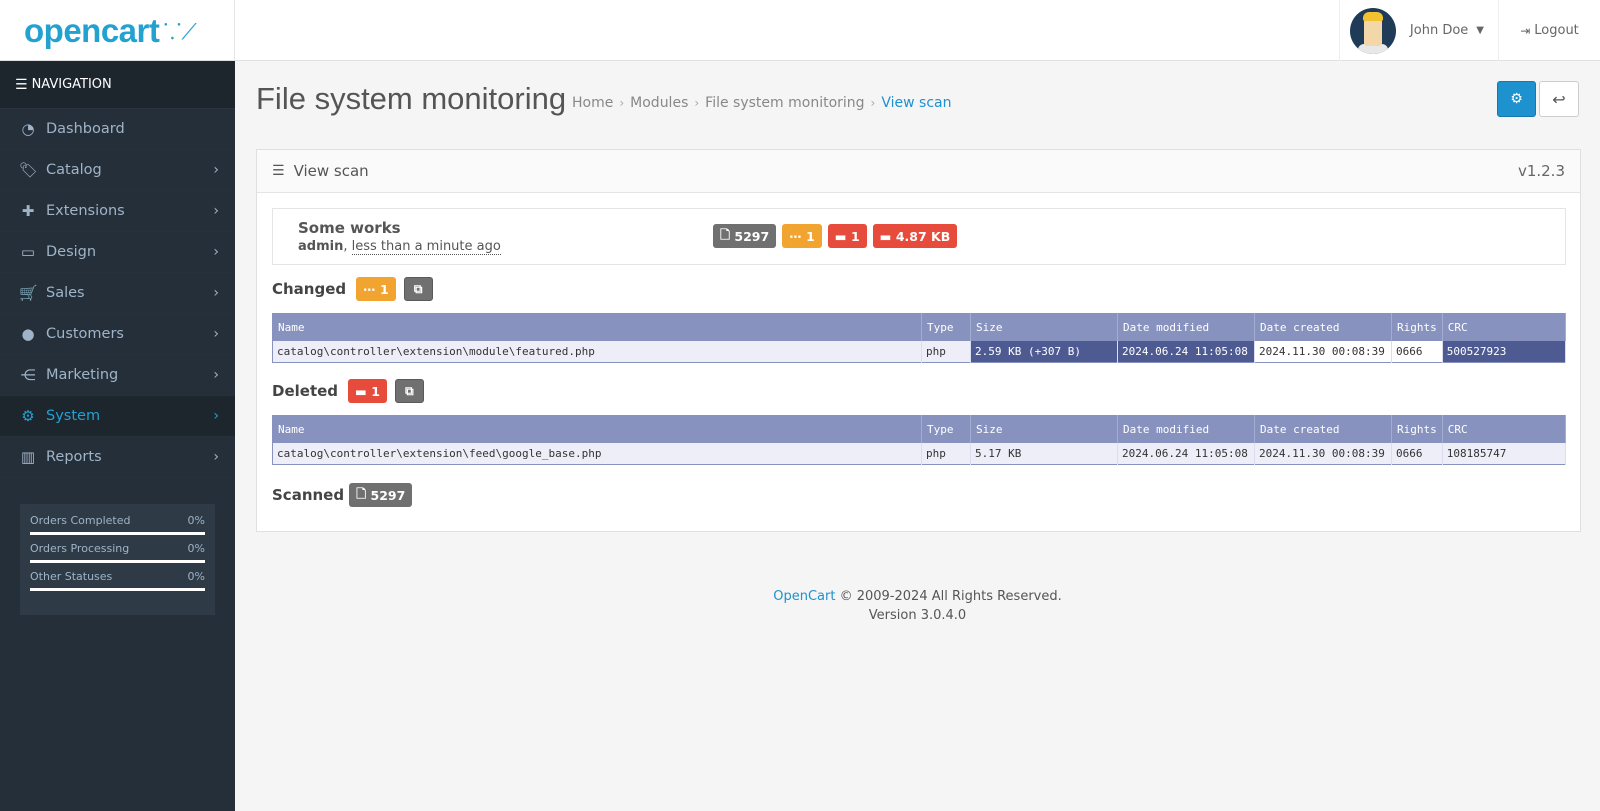  What do you see at coordinates (842, 236) in the screenshot?
I see `minus-icon: ▬` at bounding box center [842, 236].